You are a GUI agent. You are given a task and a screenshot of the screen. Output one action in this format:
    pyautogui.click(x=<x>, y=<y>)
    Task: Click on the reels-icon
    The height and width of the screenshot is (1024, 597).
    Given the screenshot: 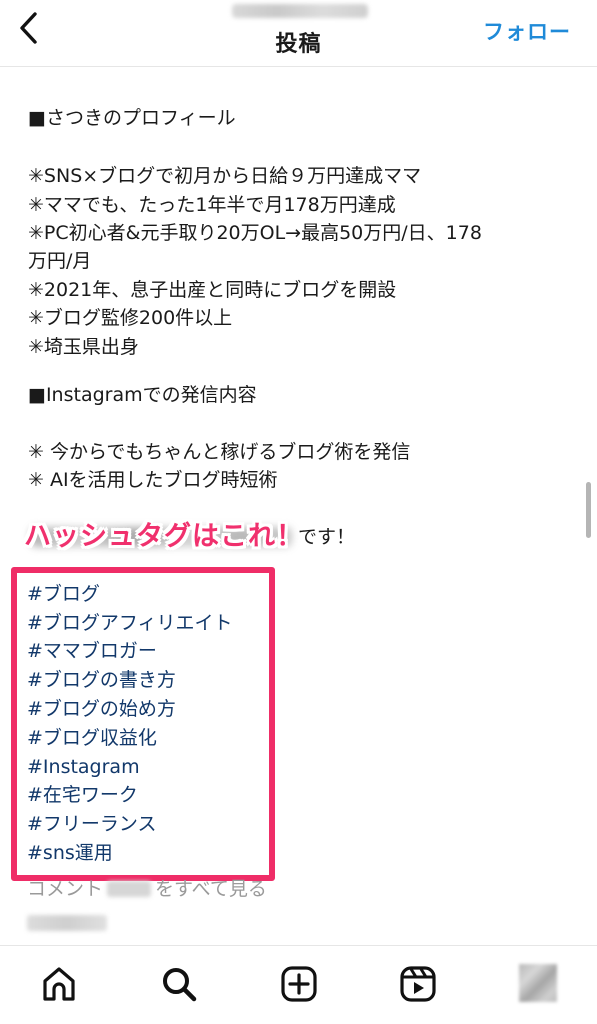 What is the action you would take?
    pyautogui.click(x=418, y=984)
    